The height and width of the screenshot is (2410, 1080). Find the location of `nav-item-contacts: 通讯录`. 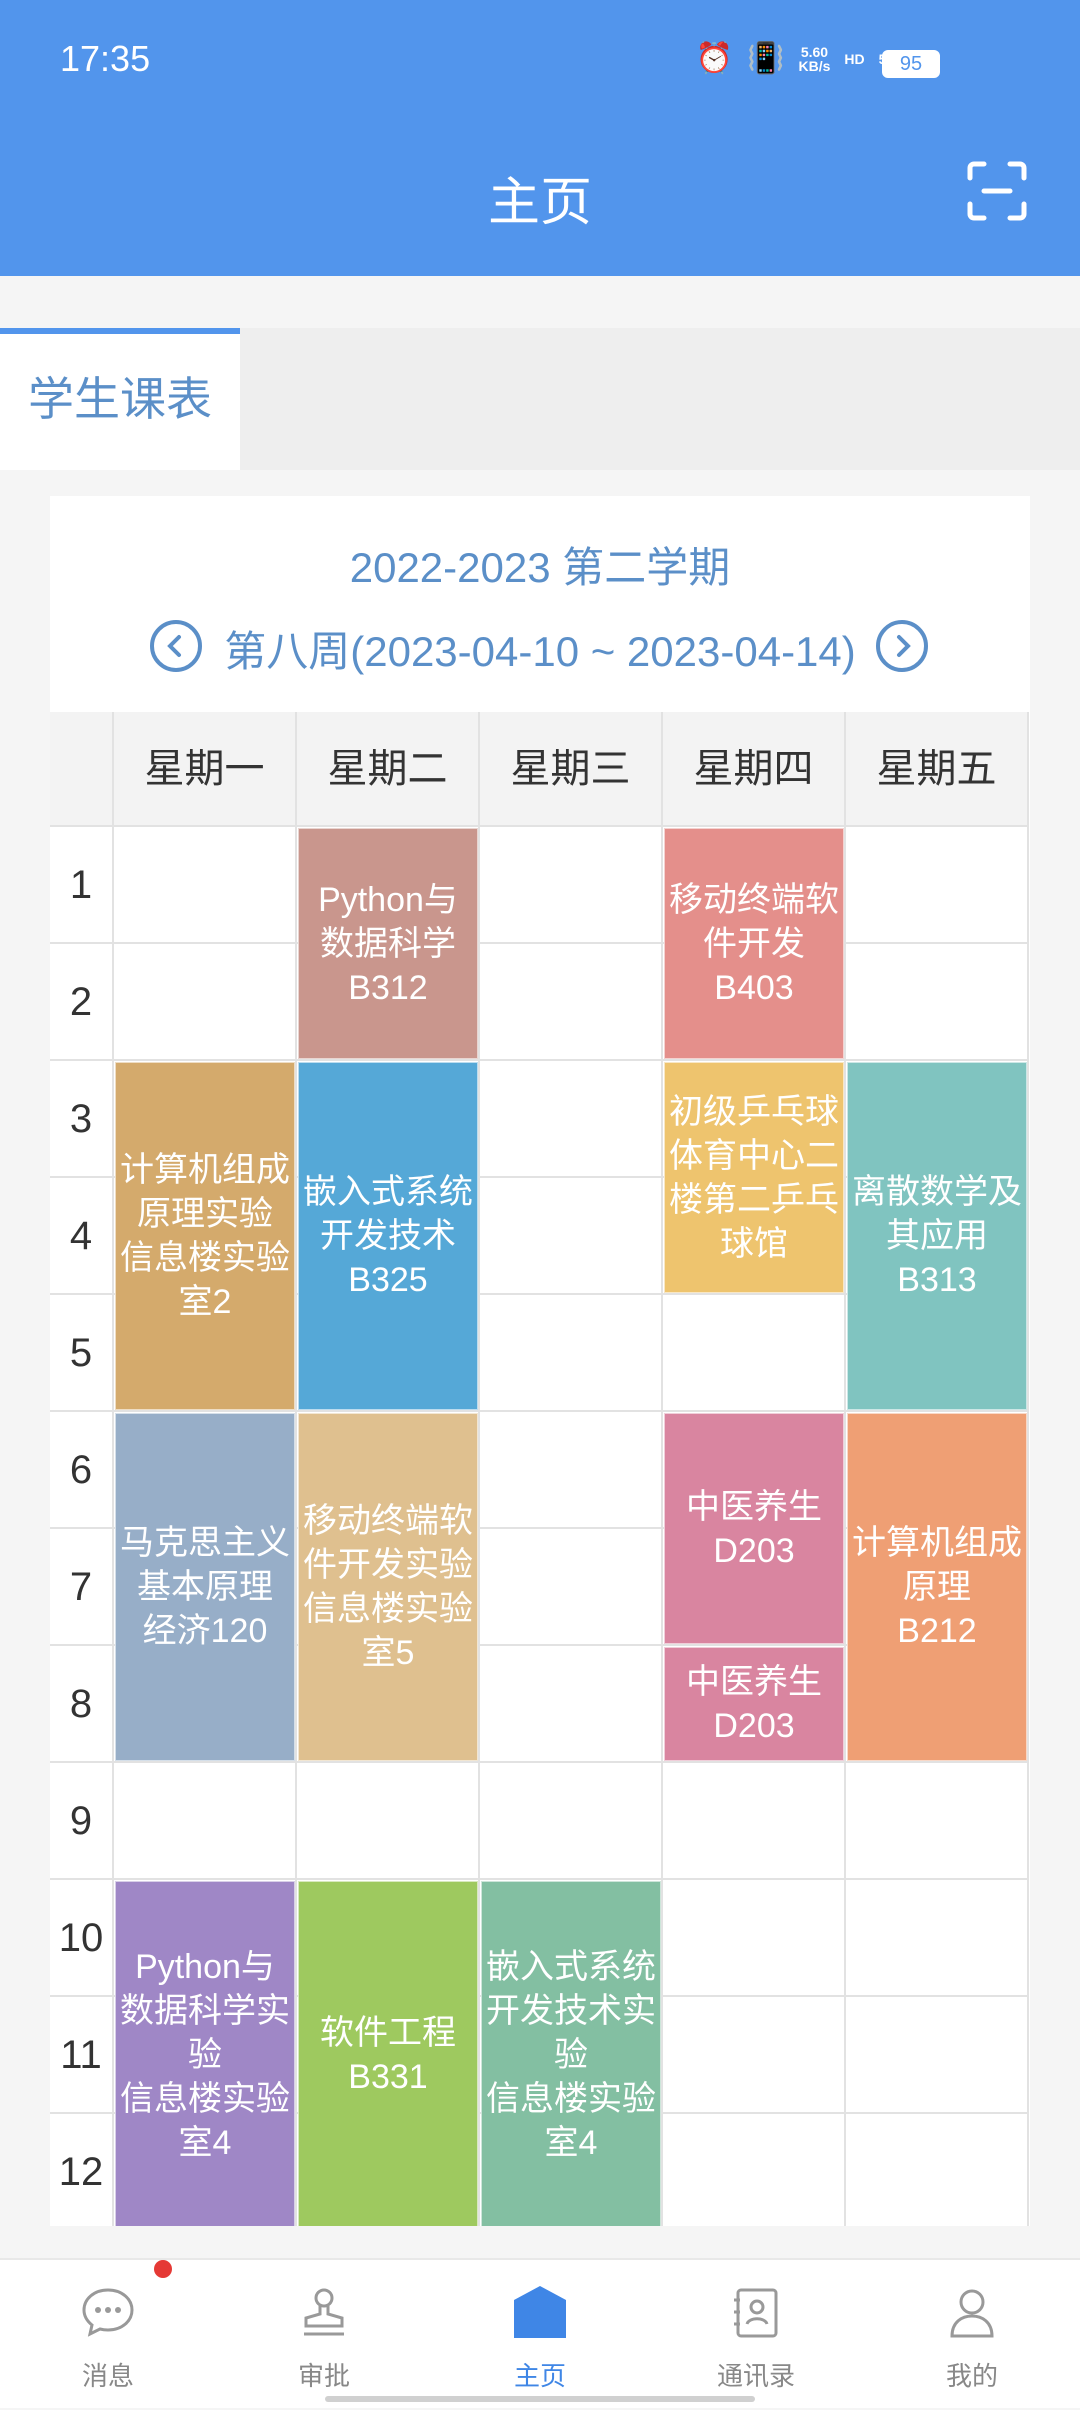

nav-item-contacts: 通讯录 is located at coordinates (756, 2335).